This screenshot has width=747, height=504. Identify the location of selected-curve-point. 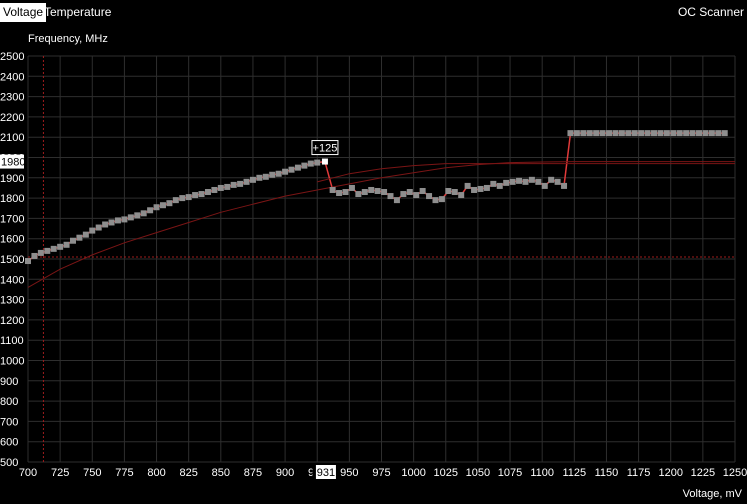
(324, 161).